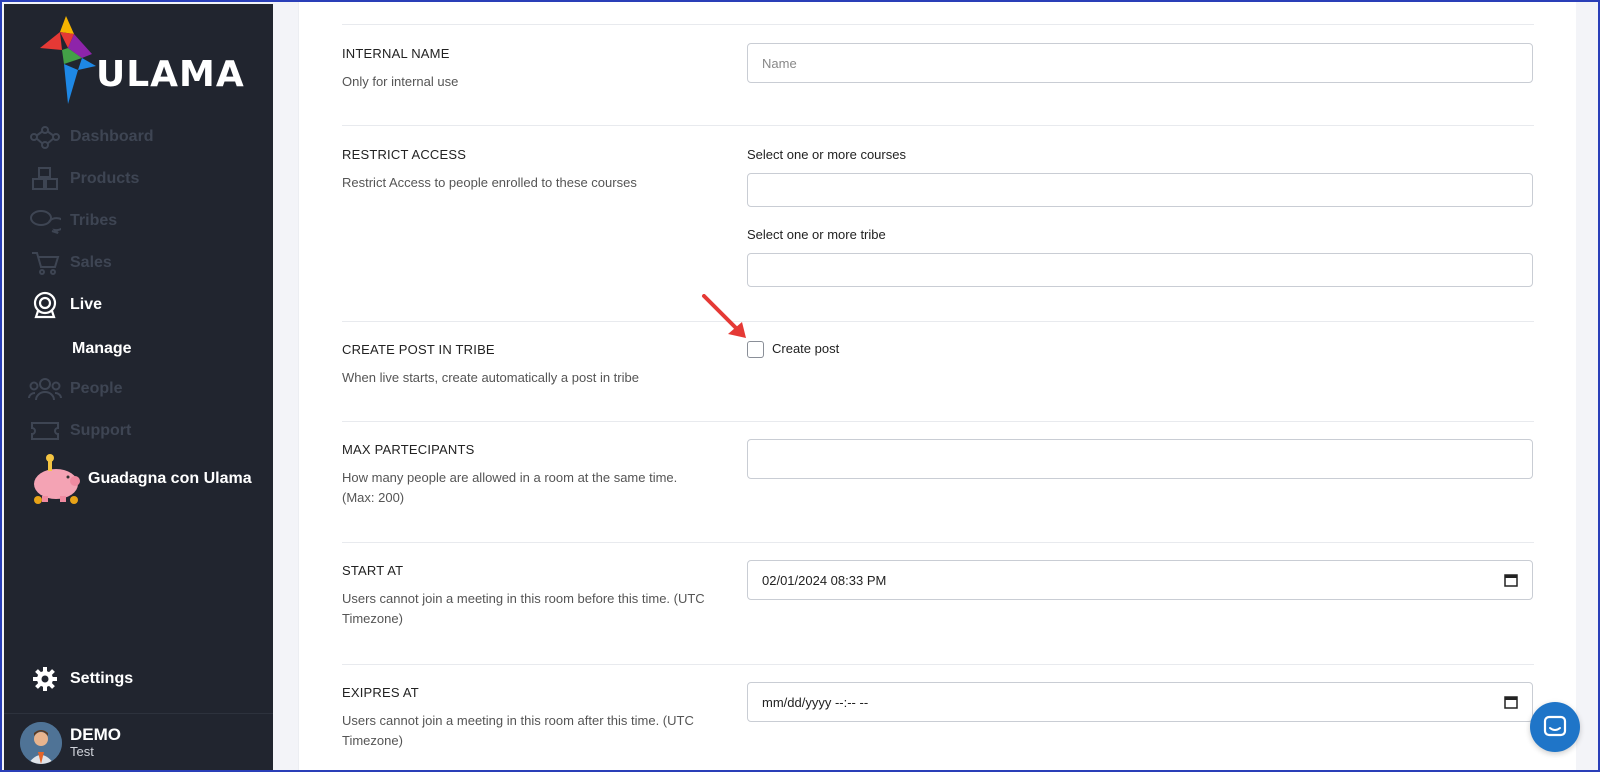  I want to click on tribe-select, so click(1140, 270).